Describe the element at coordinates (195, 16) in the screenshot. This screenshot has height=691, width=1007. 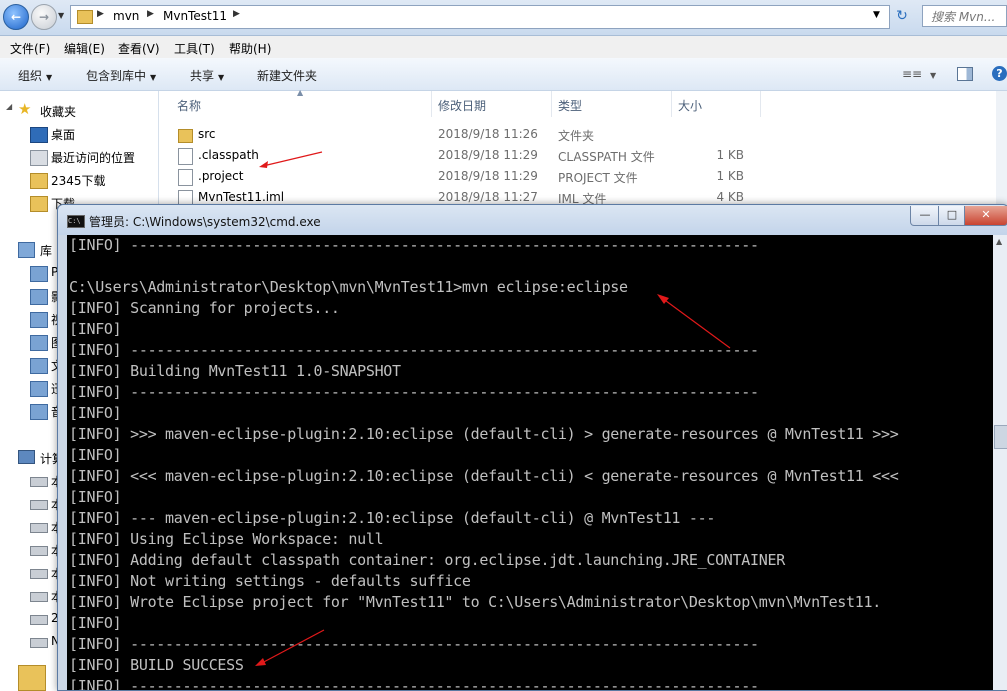
I see `breadcrumb-item: MvnTest11` at that location.